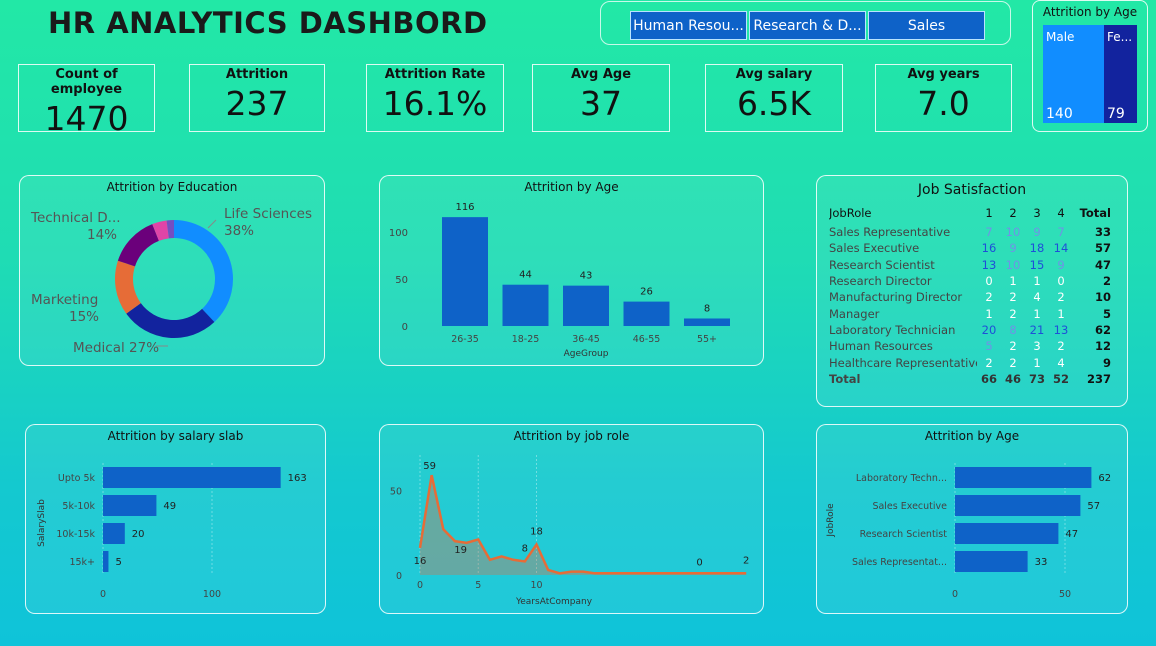 The height and width of the screenshot is (646, 1156). I want to click on kpi-label: Avg Age, so click(601, 74).